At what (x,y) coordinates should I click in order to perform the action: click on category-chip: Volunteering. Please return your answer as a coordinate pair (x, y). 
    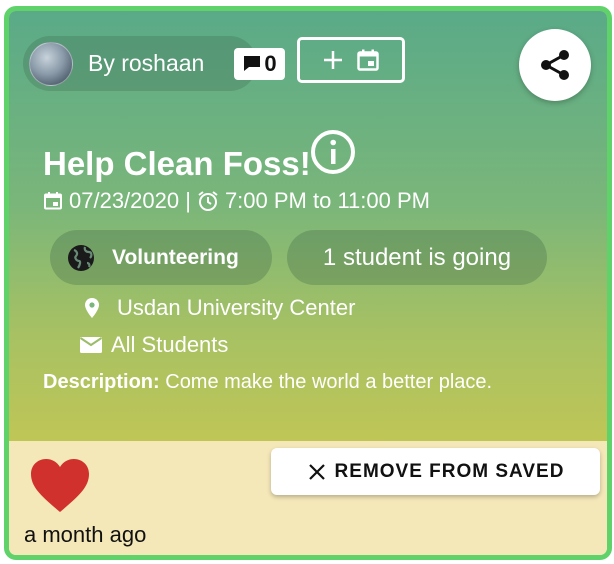
    Looking at the image, I should click on (161, 257).